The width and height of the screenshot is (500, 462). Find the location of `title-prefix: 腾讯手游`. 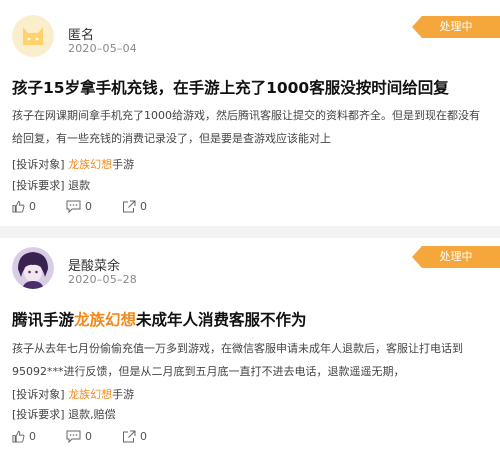

title-prefix: 腾讯手游 is located at coordinates (43, 320).